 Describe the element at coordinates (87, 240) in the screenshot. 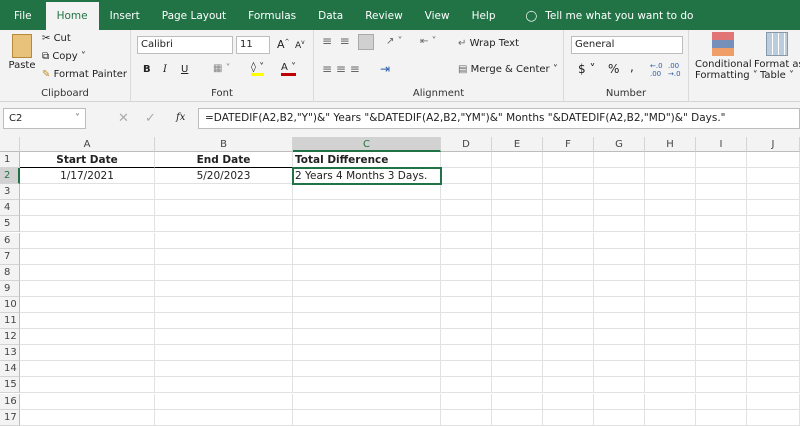

I see `cell-A6` at that location.